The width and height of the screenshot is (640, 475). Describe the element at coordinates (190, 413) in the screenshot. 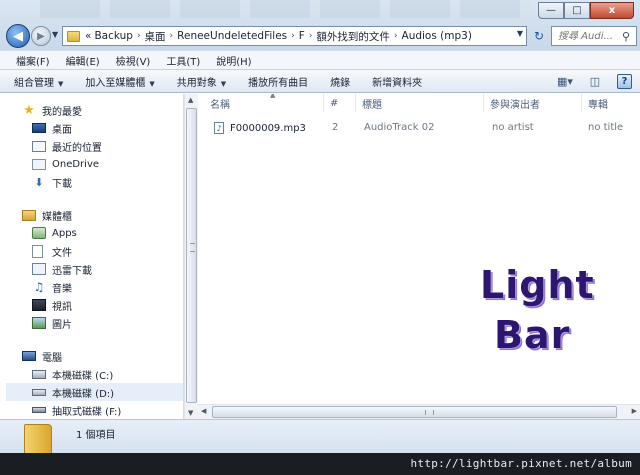

I see `scroll-down-icon: ▼` at that location.